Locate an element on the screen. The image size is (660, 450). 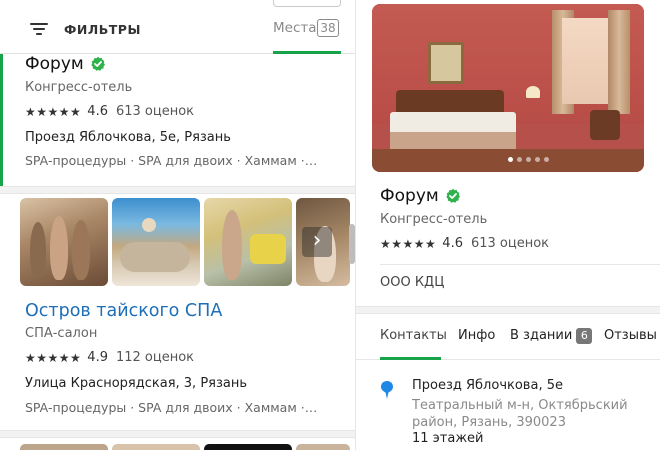
result-title: Остров тайского СПА is located at coordinates (123, 311).